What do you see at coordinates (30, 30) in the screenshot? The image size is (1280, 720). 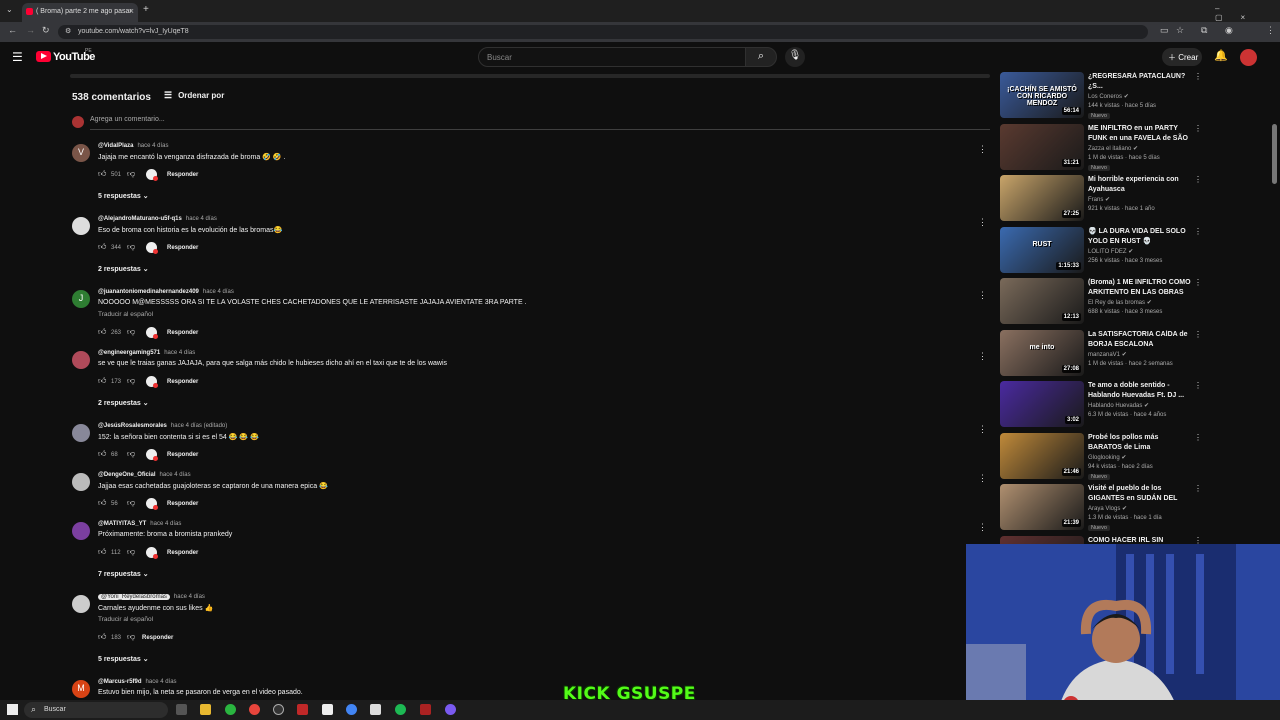 I see `forward-icon: →` at bounding box center [30, 30].